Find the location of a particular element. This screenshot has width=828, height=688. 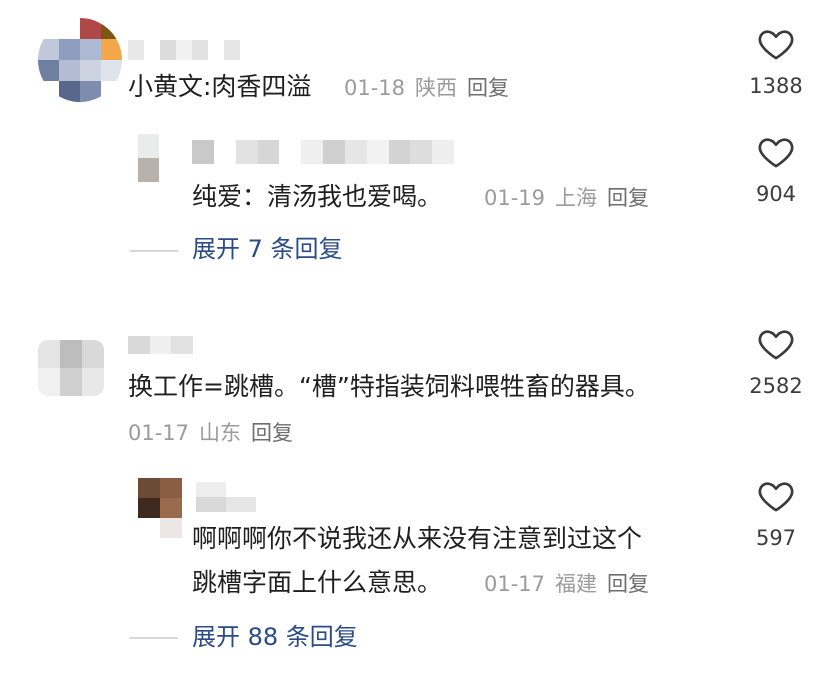

comment-meta: 01-17 山东 回复 is located at coordinates (215, 433).